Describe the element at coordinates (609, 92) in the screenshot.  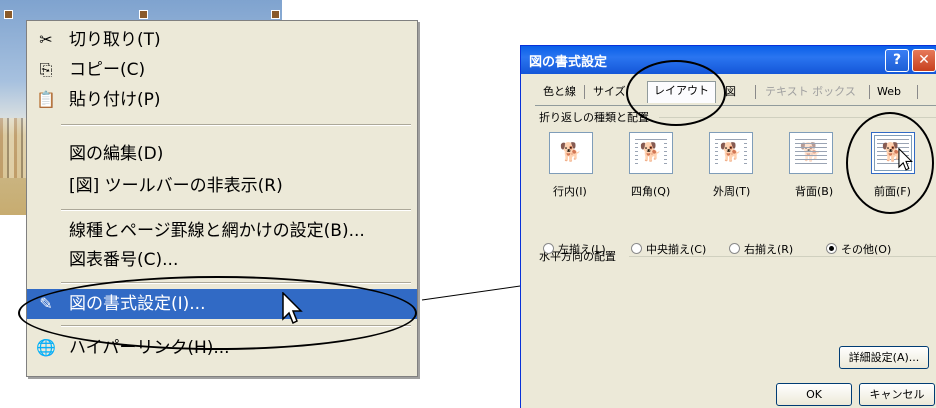
I see `tab-size: サイズ` at that location.